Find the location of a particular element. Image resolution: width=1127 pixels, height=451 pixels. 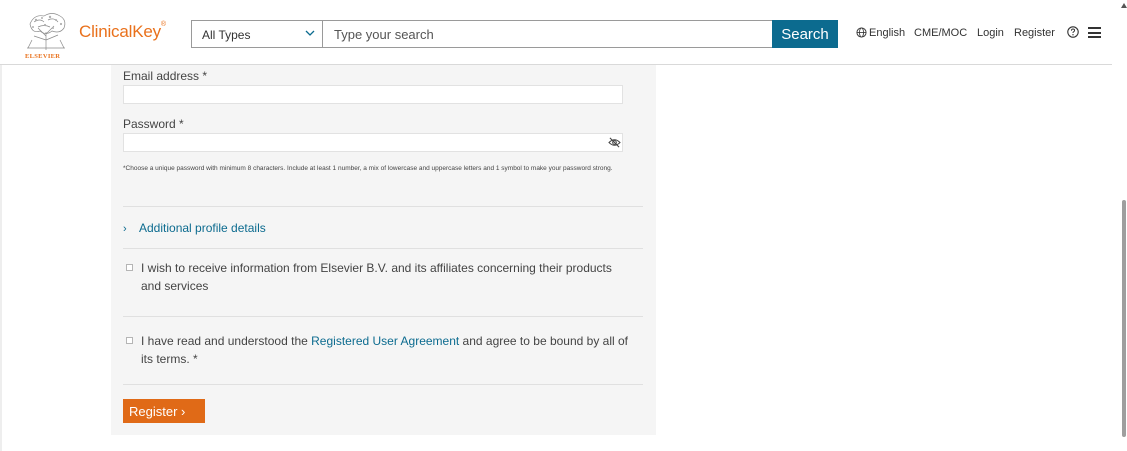

marketing-consent-checkbox is located at coordinates (129, 267).